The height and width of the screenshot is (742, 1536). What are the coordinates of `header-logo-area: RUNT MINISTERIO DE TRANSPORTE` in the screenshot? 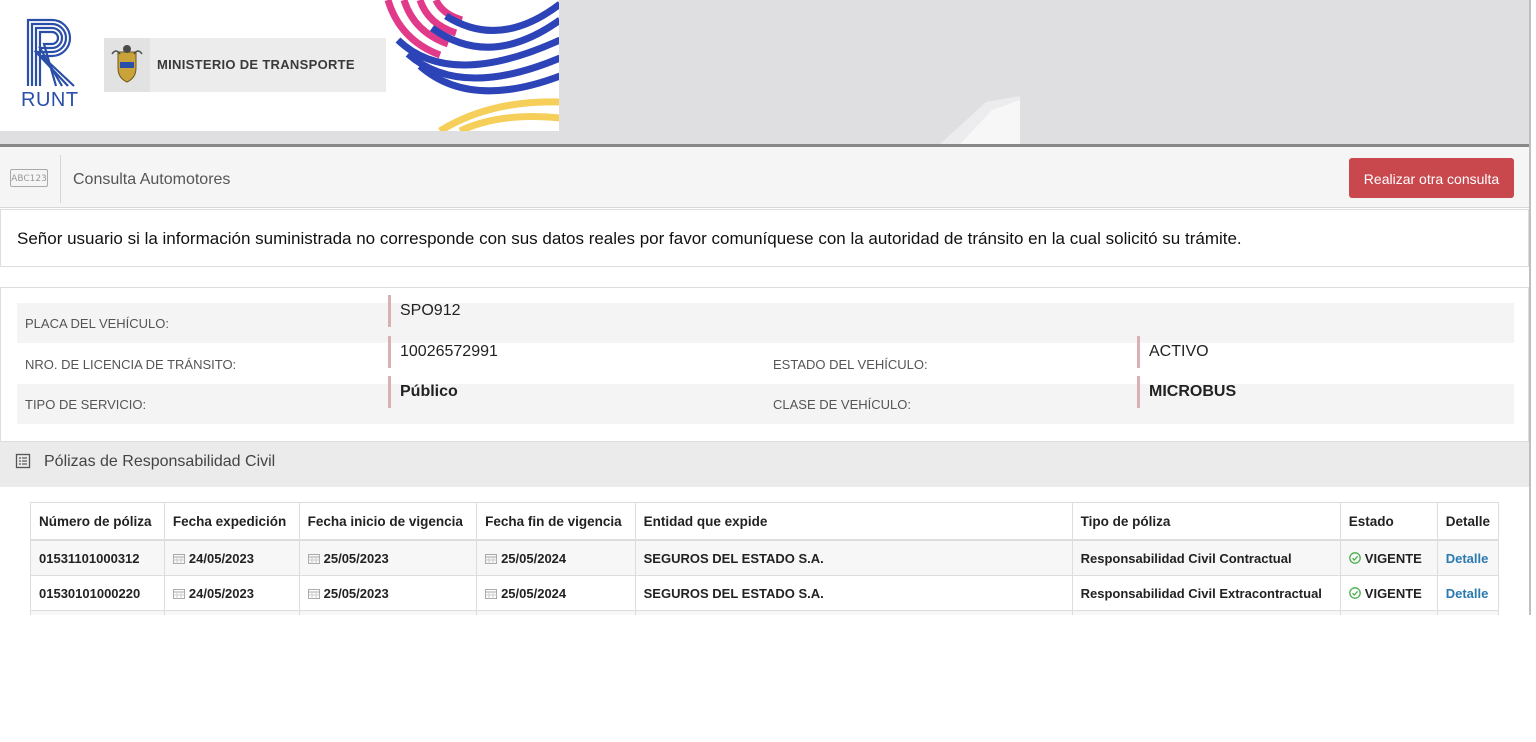 It's located at (279, 65).